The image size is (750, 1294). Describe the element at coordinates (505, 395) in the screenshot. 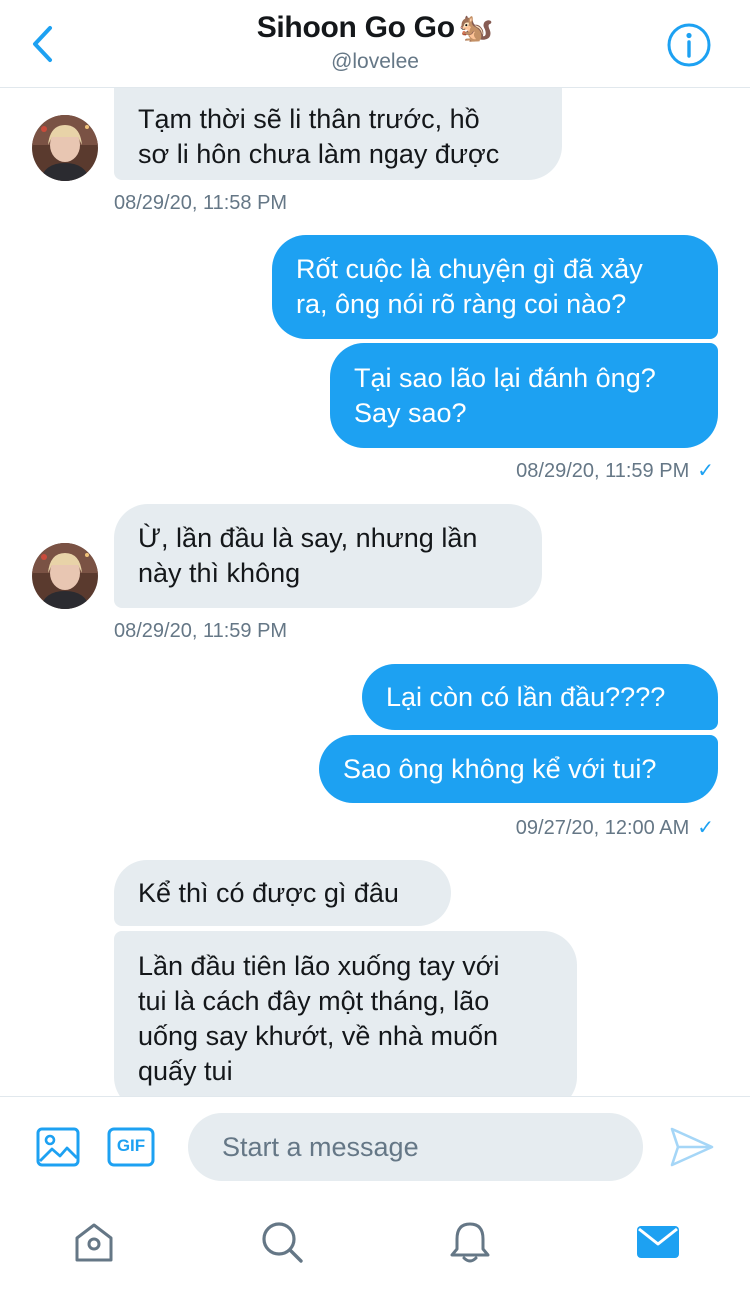

I see `message-text: Tại sao lão lại đánh ông? Say sao?` at that location.